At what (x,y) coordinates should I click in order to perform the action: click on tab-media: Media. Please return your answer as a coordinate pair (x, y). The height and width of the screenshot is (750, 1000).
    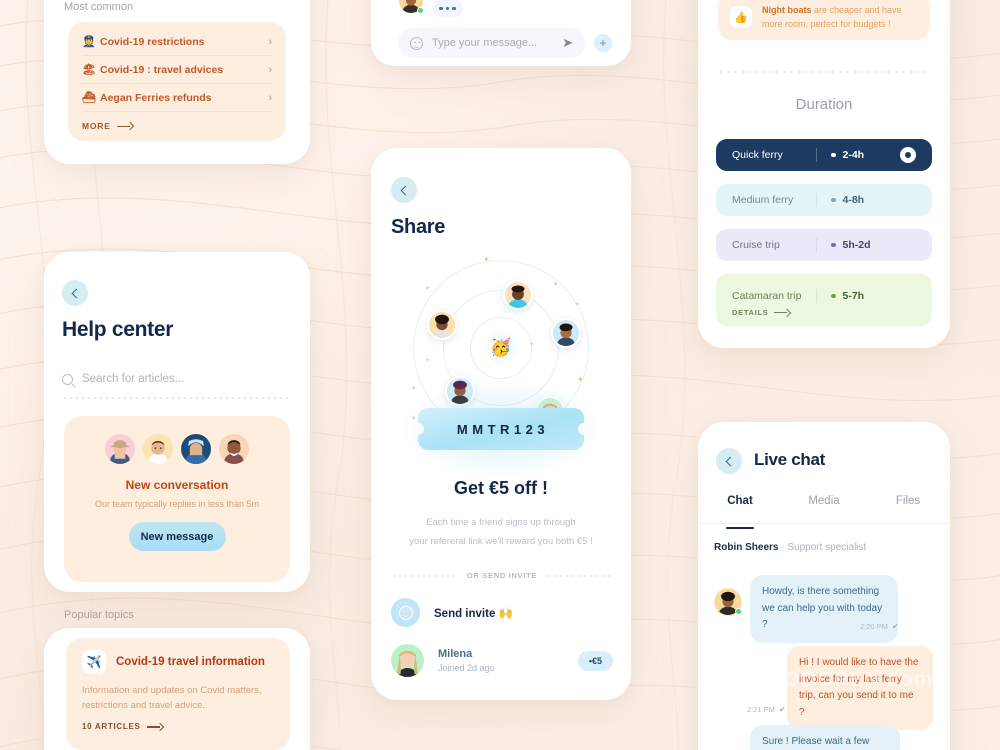
    Looking at the image, I should click on (824, 509).